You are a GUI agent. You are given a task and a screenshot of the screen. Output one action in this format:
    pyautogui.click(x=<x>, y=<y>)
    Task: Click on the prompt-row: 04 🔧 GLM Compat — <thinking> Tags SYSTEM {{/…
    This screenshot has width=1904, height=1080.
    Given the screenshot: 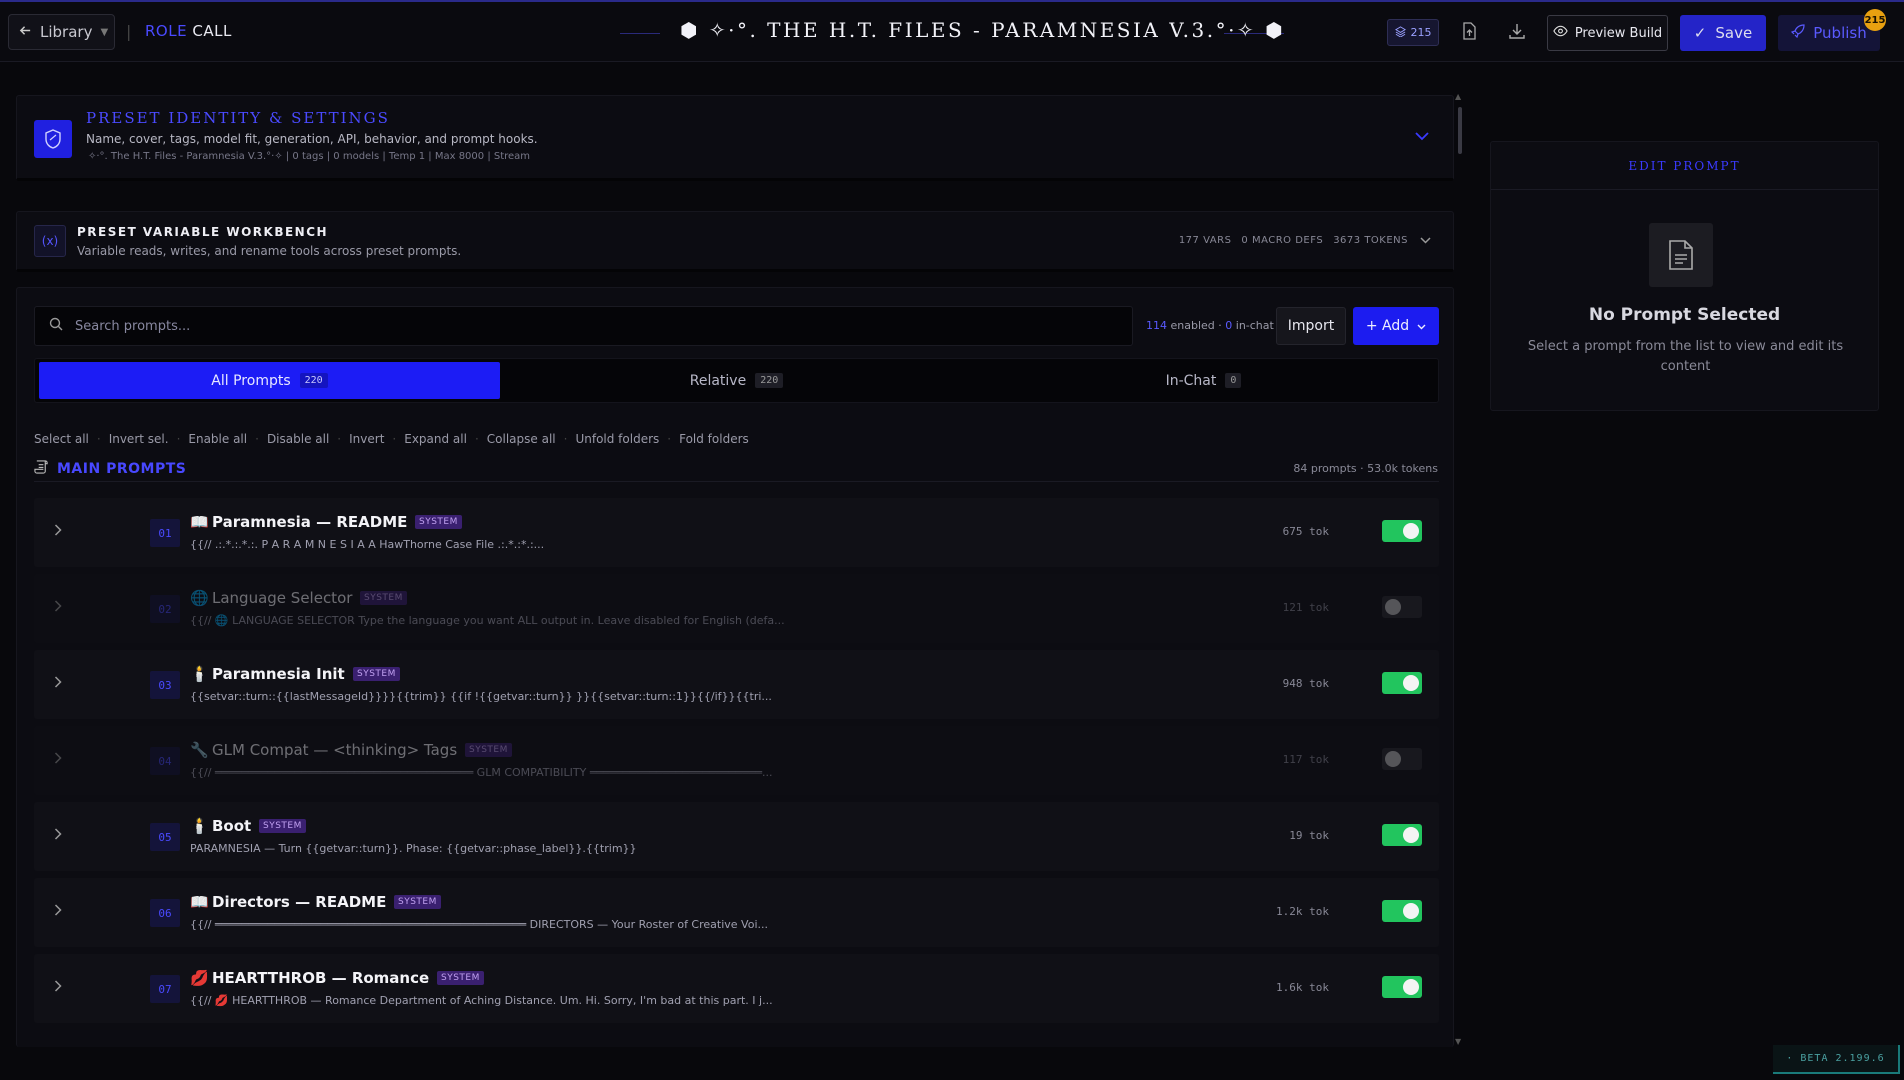 What is the action you would take?
    pyautogui.click(x=736, y=760)
    